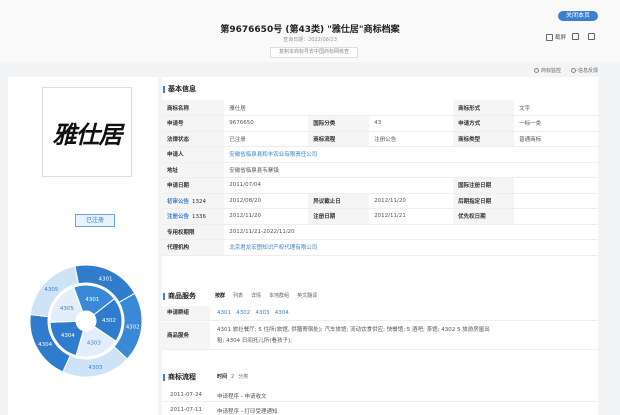 Image resolution: width=620 pixels, height=415 pixels. Describe the element at coordinates (173, 170) in the screenshot. I see `info-label-text: 地址` at that location.